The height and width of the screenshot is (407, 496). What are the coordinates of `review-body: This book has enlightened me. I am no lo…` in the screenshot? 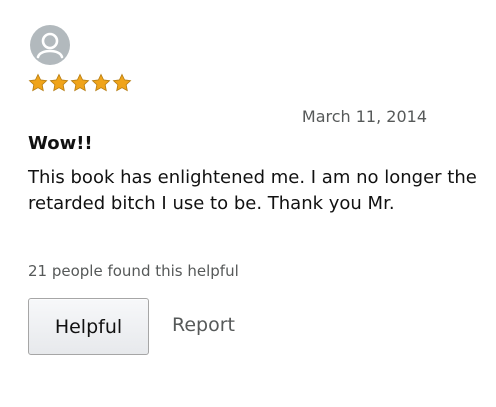 It's located at (252, 190).